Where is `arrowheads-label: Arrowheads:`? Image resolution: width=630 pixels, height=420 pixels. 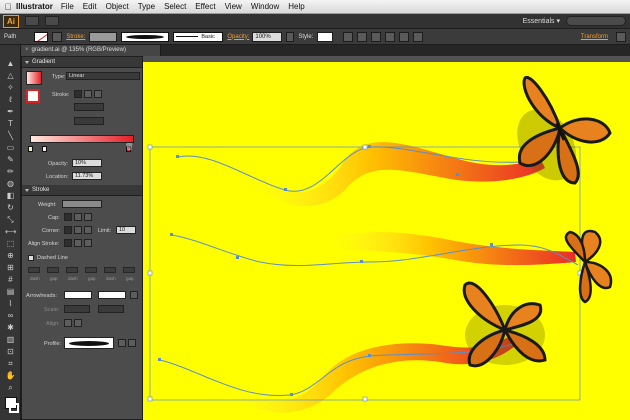 arrowheads-label: Arrowheads: is located at coordinates (41, 296).